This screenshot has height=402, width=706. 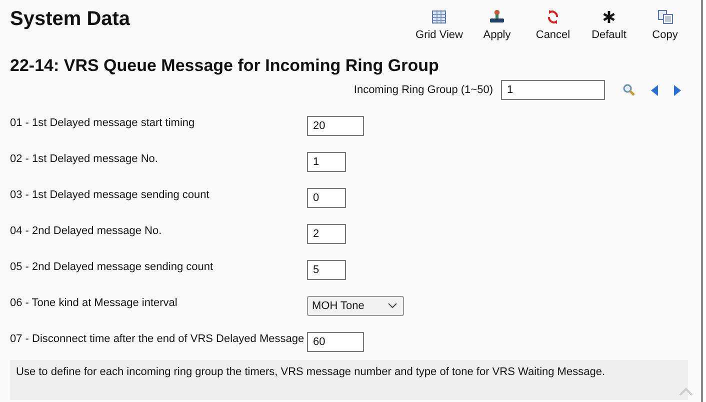 I want to click on caret-icon, so click(x=392, y=306).